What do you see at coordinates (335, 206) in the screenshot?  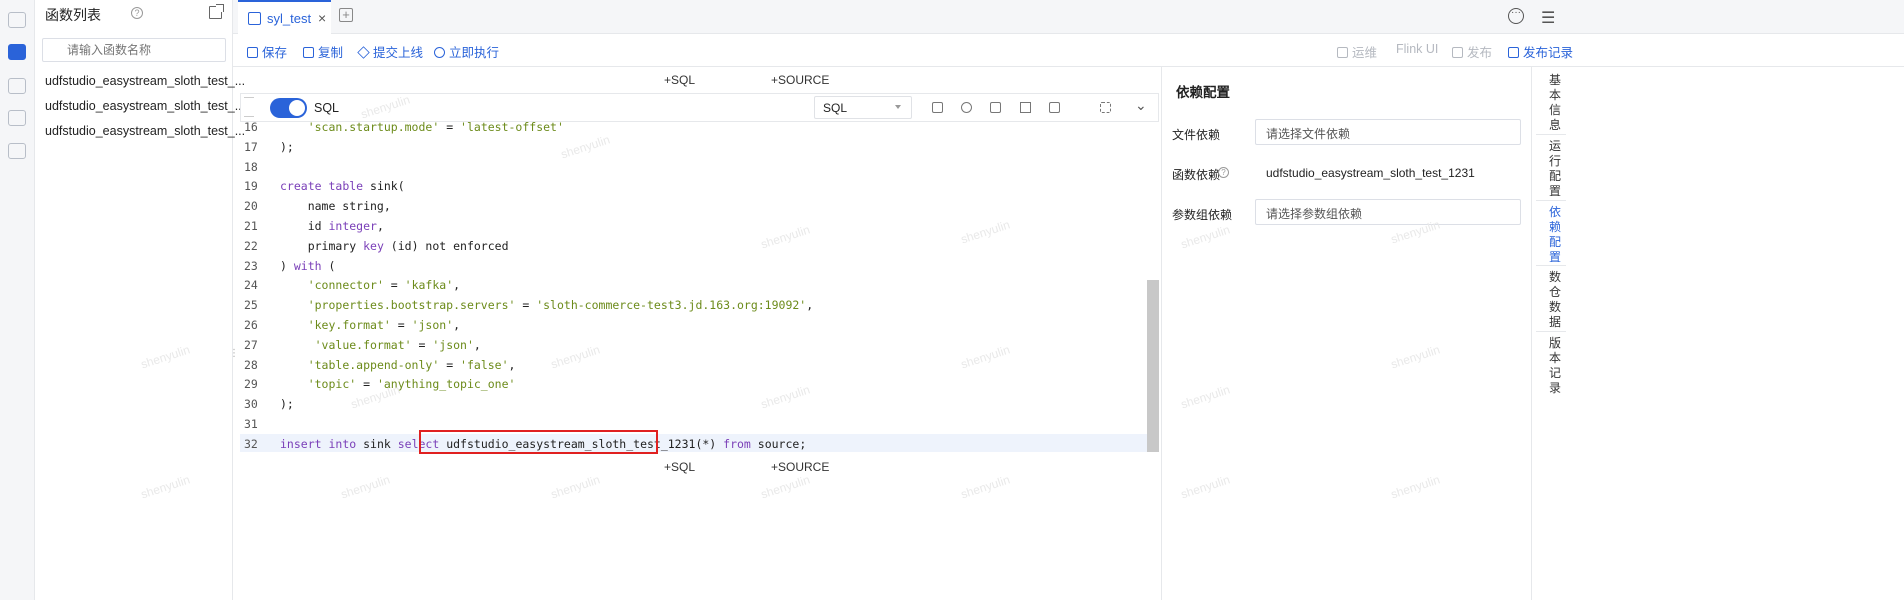 I see `code-line: name string,` at bounding box center [335, 206].